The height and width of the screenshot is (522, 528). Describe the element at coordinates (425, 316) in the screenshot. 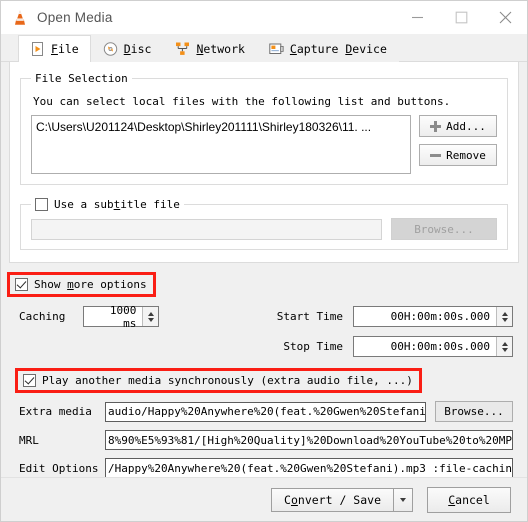

I see `start-time-value: 00H:00m:00s.000` at that location.